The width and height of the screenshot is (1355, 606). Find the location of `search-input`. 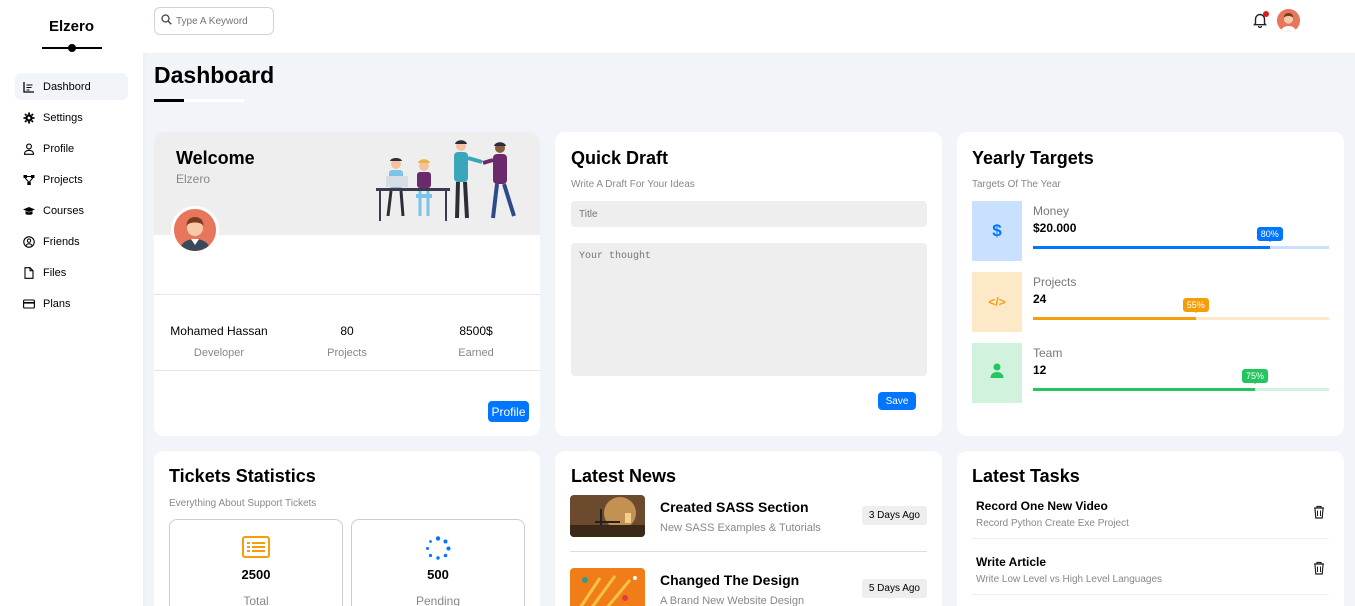

search-input is located at coordinates (221, 21).